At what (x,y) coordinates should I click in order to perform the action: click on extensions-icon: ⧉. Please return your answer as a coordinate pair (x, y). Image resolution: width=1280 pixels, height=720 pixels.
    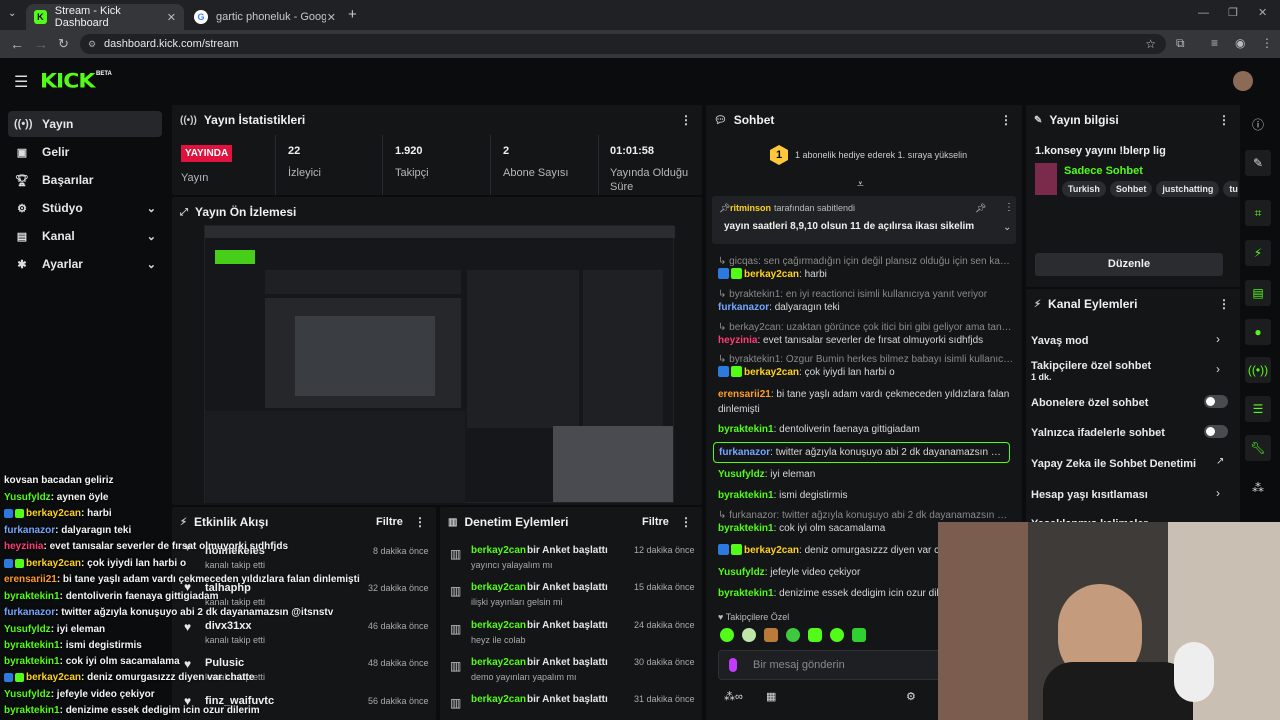
    Looking at the image, I should click on (1180, 43).